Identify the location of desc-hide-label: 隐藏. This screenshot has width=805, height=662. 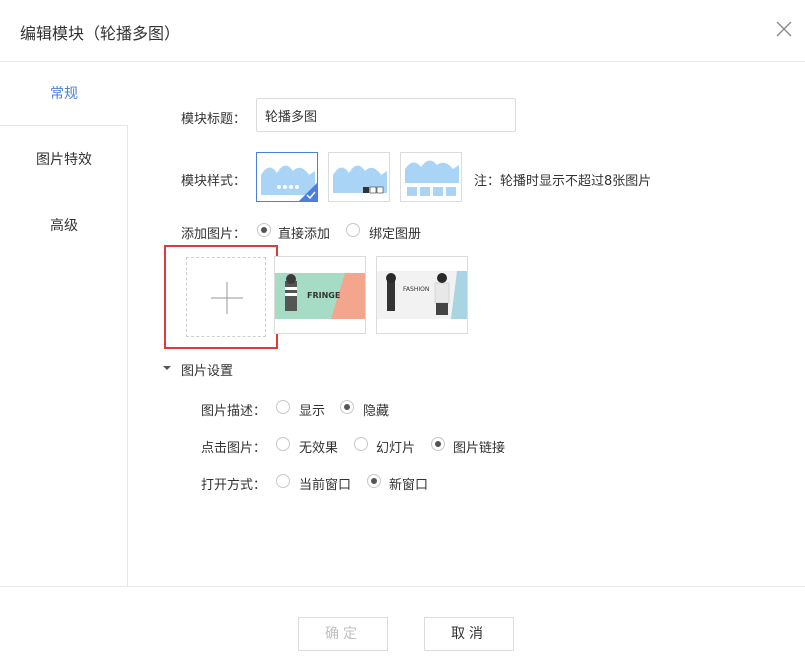
(376, 411).